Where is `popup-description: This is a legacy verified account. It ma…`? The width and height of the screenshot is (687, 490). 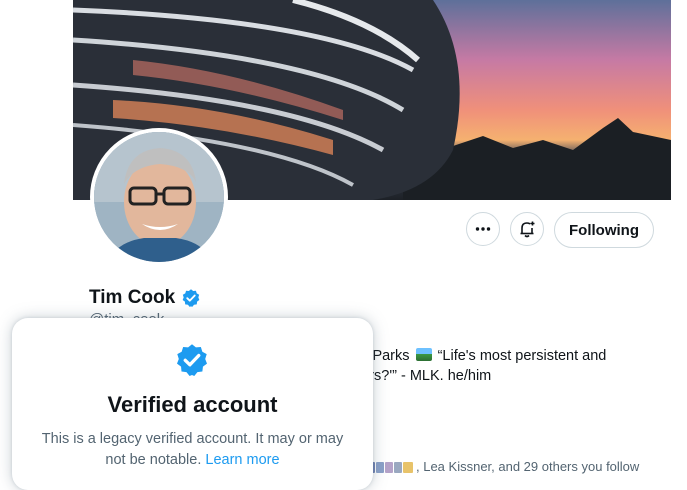 popup-description: This is a legacy verified account. It ma… is located at coordinates (192, 450).